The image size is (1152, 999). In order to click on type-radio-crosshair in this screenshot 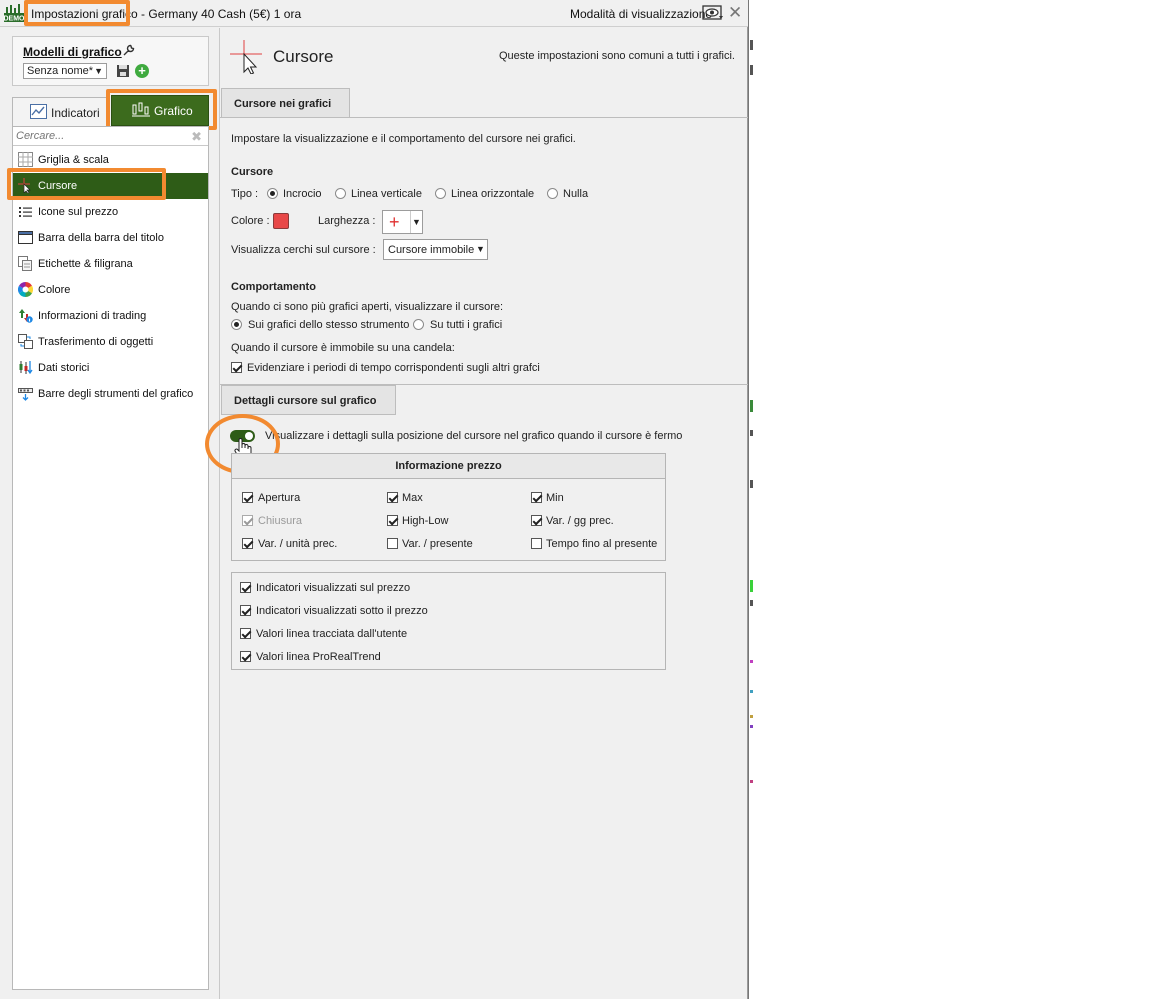, I will do `click(272, 193)`.